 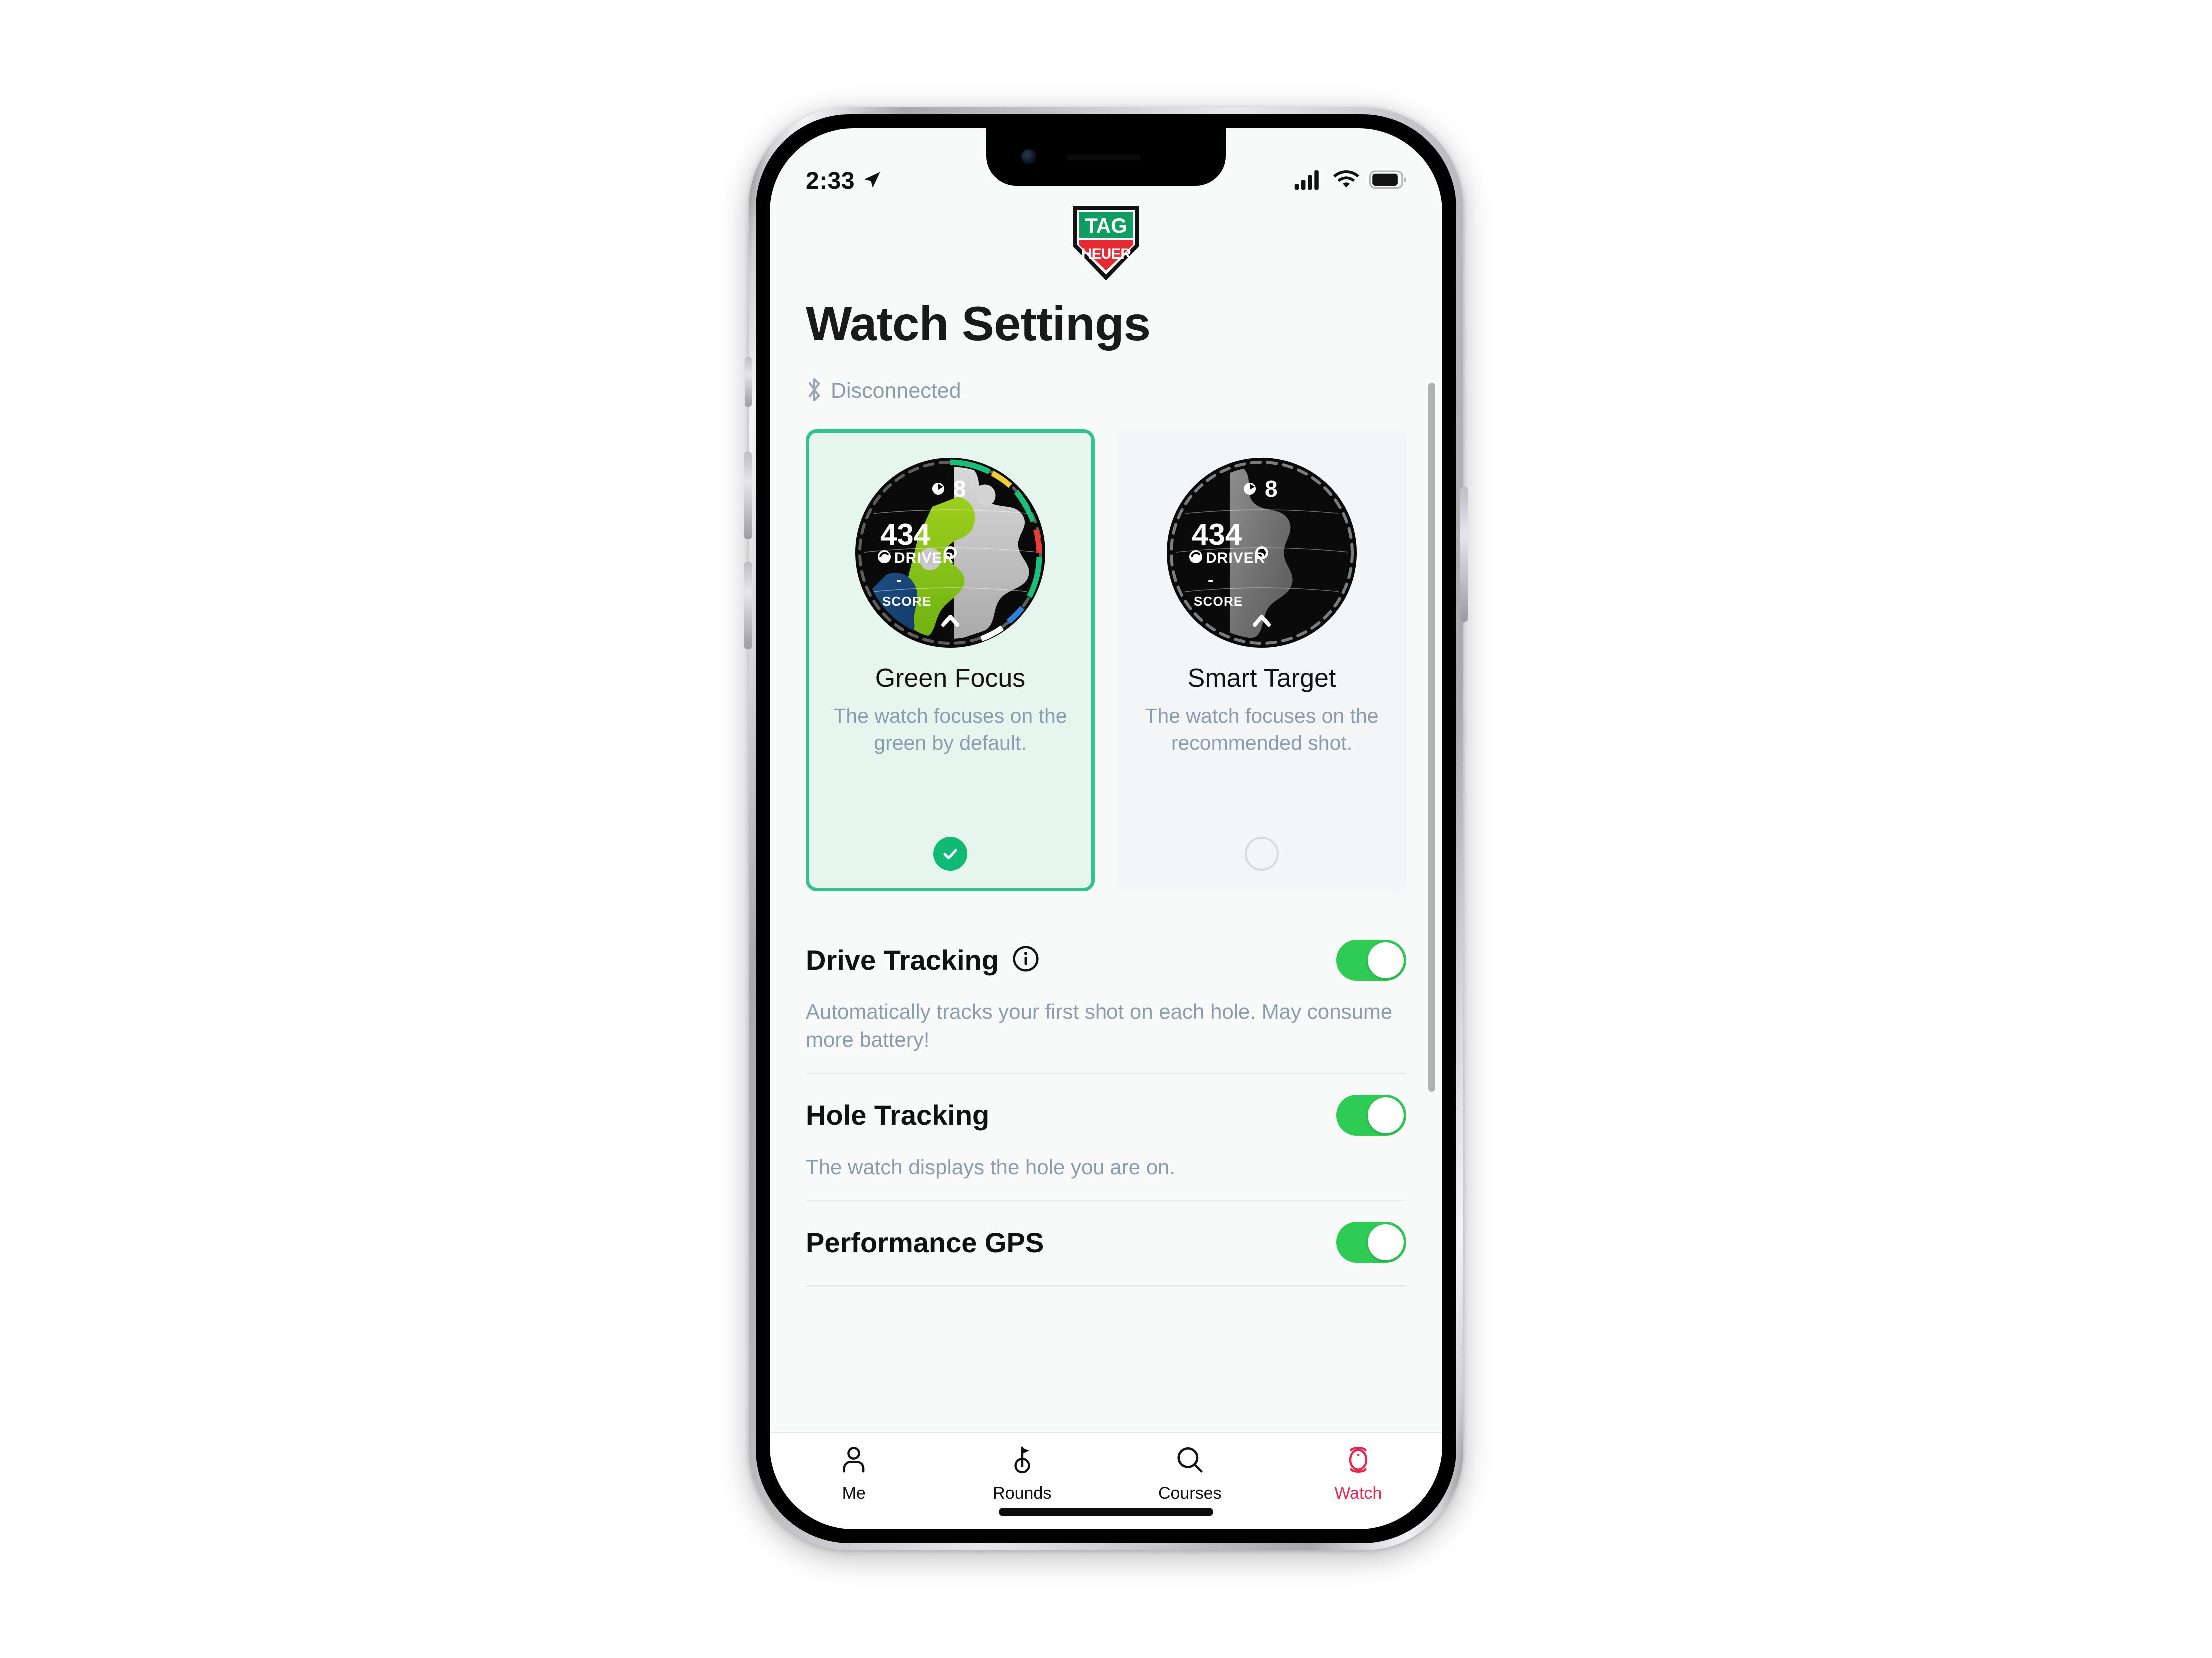 What do you see at coordinates (748, 605) in the screenshot?
I see `volume-down-button` at bounding box center [748, 605].